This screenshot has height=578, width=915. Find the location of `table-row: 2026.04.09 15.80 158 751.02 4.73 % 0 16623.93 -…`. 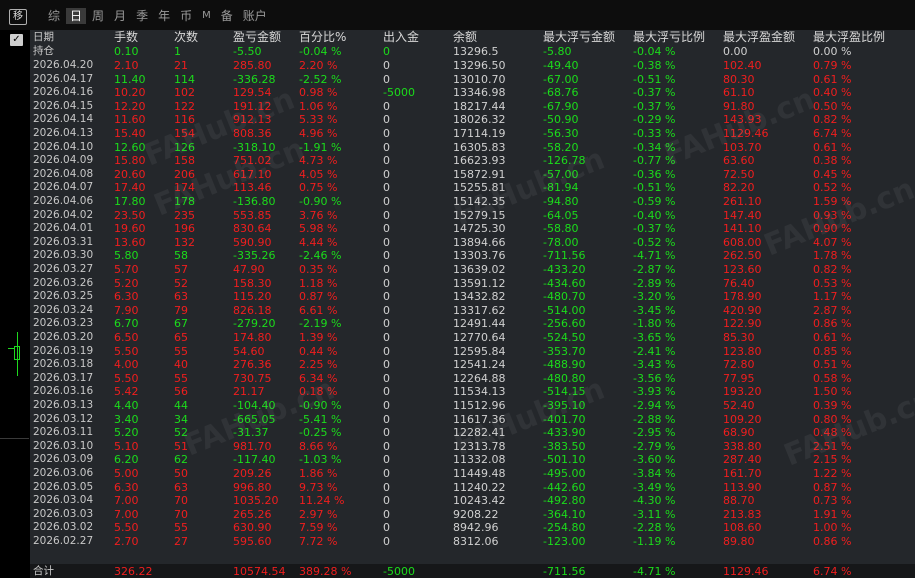

table-row: 2026.04.09 15.80 158 751.02 4.73 % 0 16623.93 -… is located at coordinates (472, 160).